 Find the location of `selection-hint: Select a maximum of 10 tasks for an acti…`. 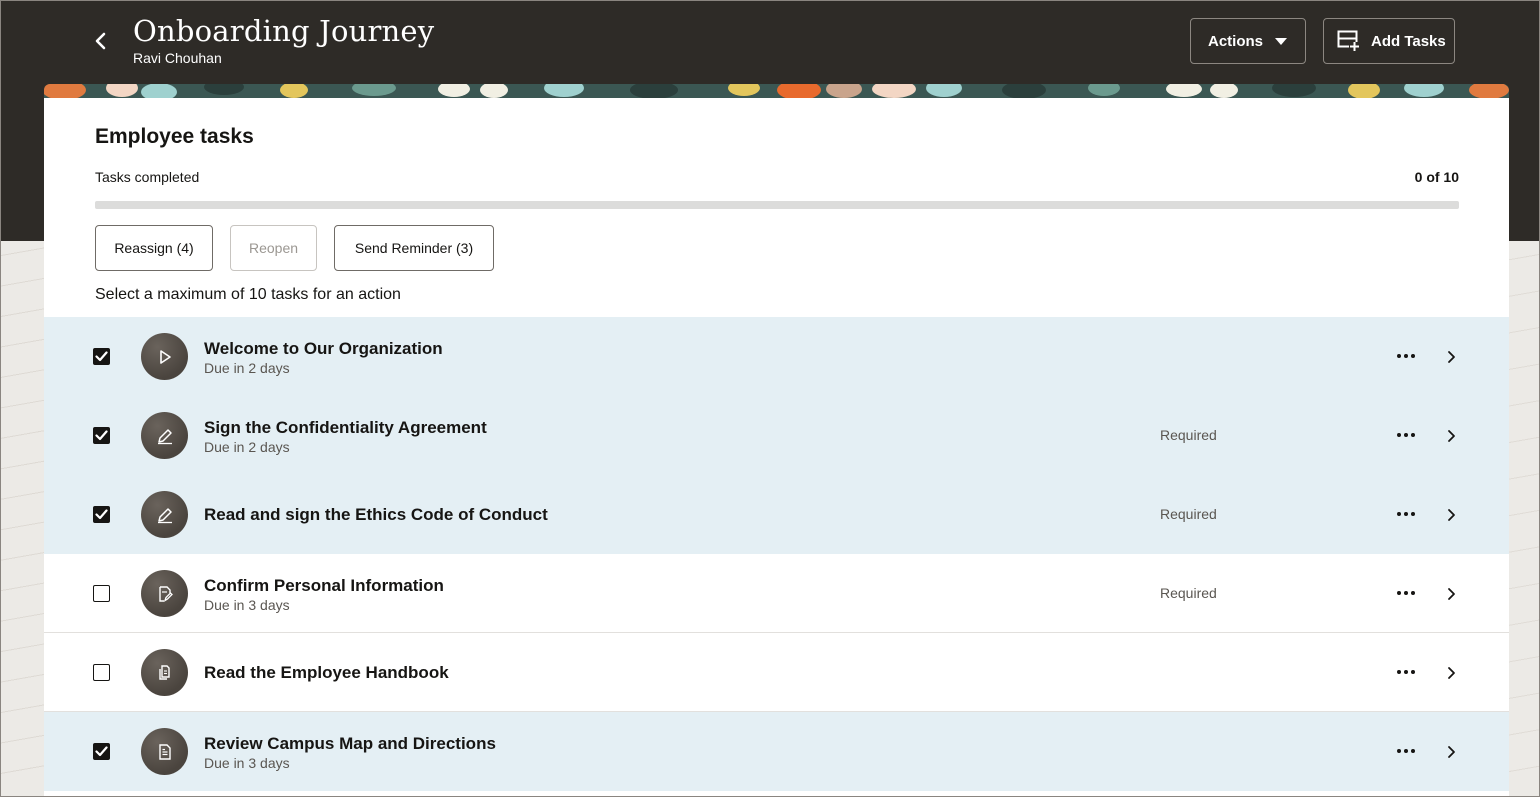

selection-hint: Select a maximum of 10 tasks for an acti… is located at coordinates (248, 294).